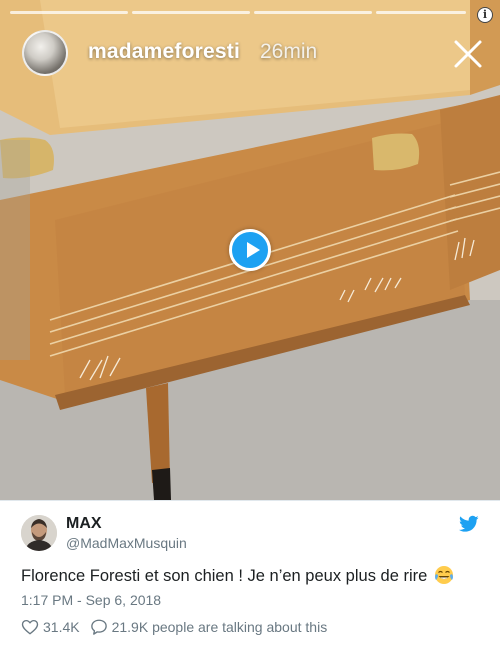  Describe the element at coordinates (84, 524) in the screenshot. I see `author-name: MAX` at that location.